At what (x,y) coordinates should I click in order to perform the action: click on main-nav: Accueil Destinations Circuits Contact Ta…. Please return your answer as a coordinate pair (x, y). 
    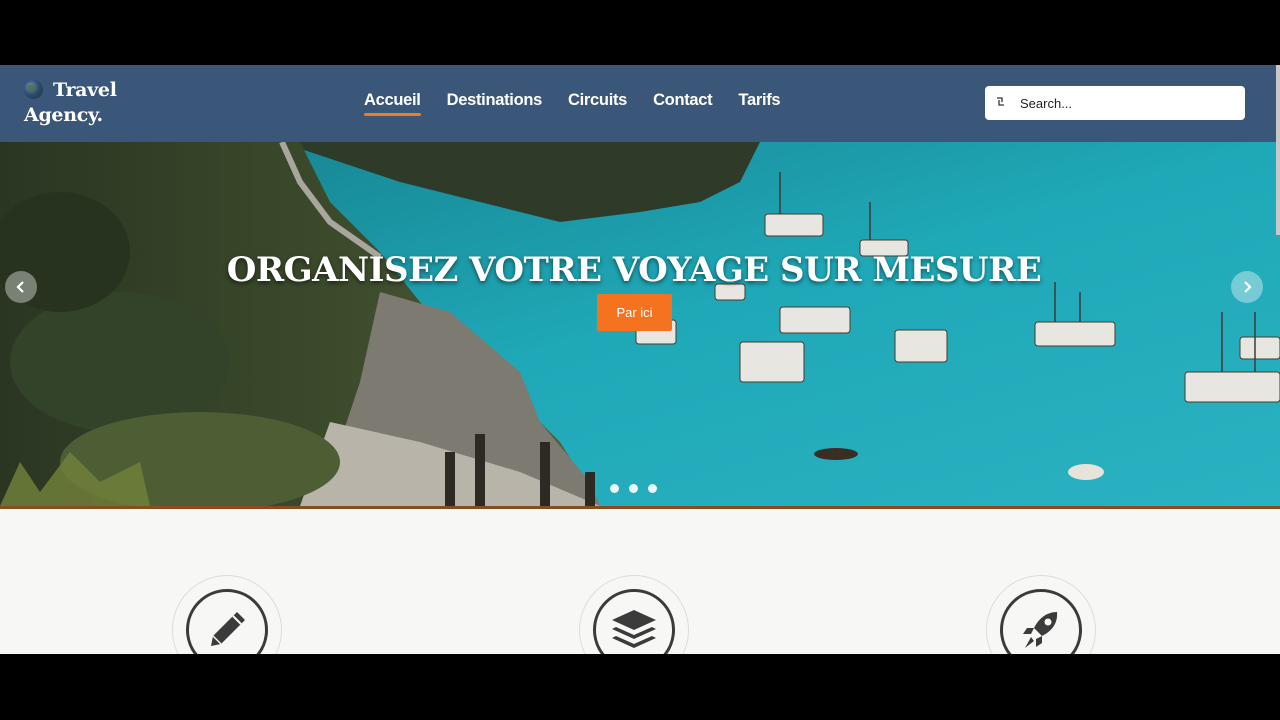
    Looking at the image, I should click on (585, 103).